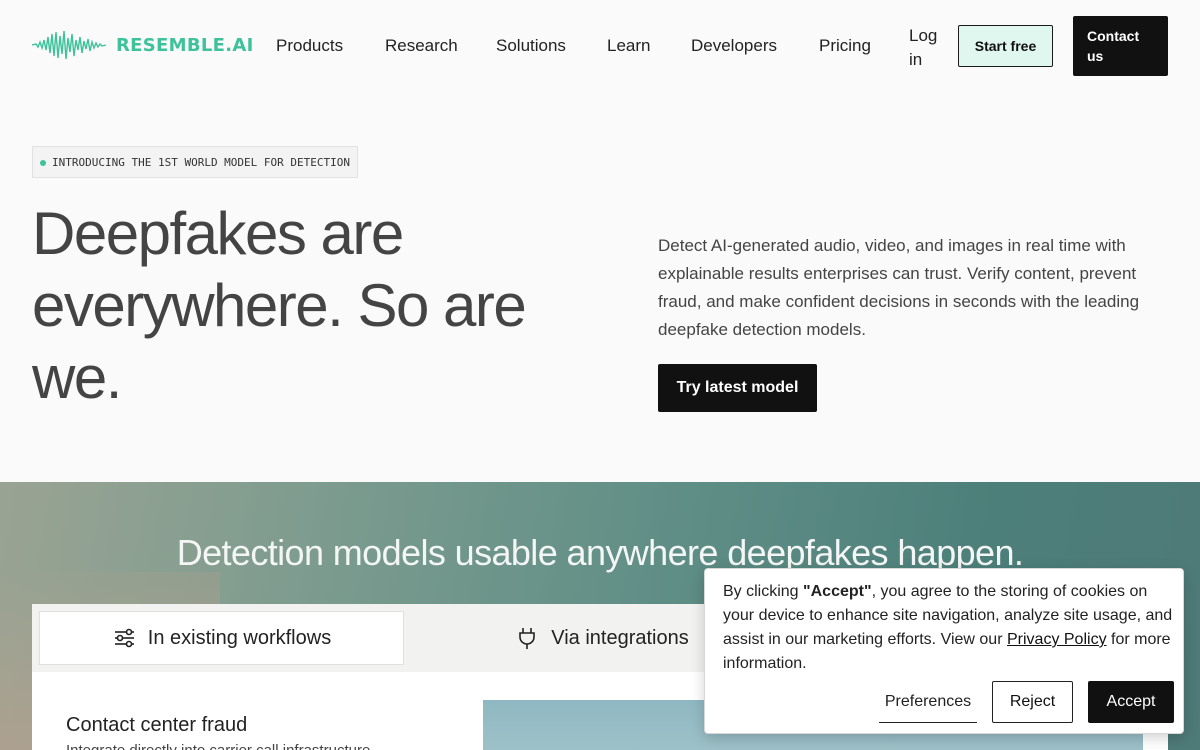 The image size is (1200, 750). I want to click on nav-item-pricing: Pricing, so click(845, 46).